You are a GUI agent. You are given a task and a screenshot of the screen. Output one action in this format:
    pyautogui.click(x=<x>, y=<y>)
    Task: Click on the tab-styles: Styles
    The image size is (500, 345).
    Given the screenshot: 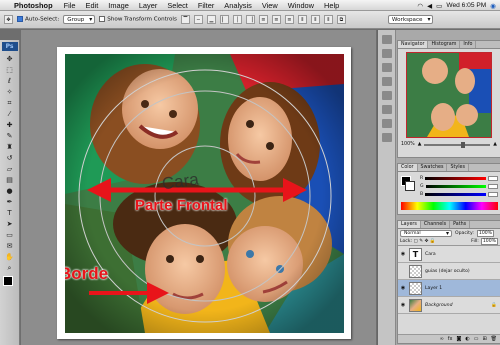 What is the action you would take?
    pyautogui.click(x=458, y=167)
    